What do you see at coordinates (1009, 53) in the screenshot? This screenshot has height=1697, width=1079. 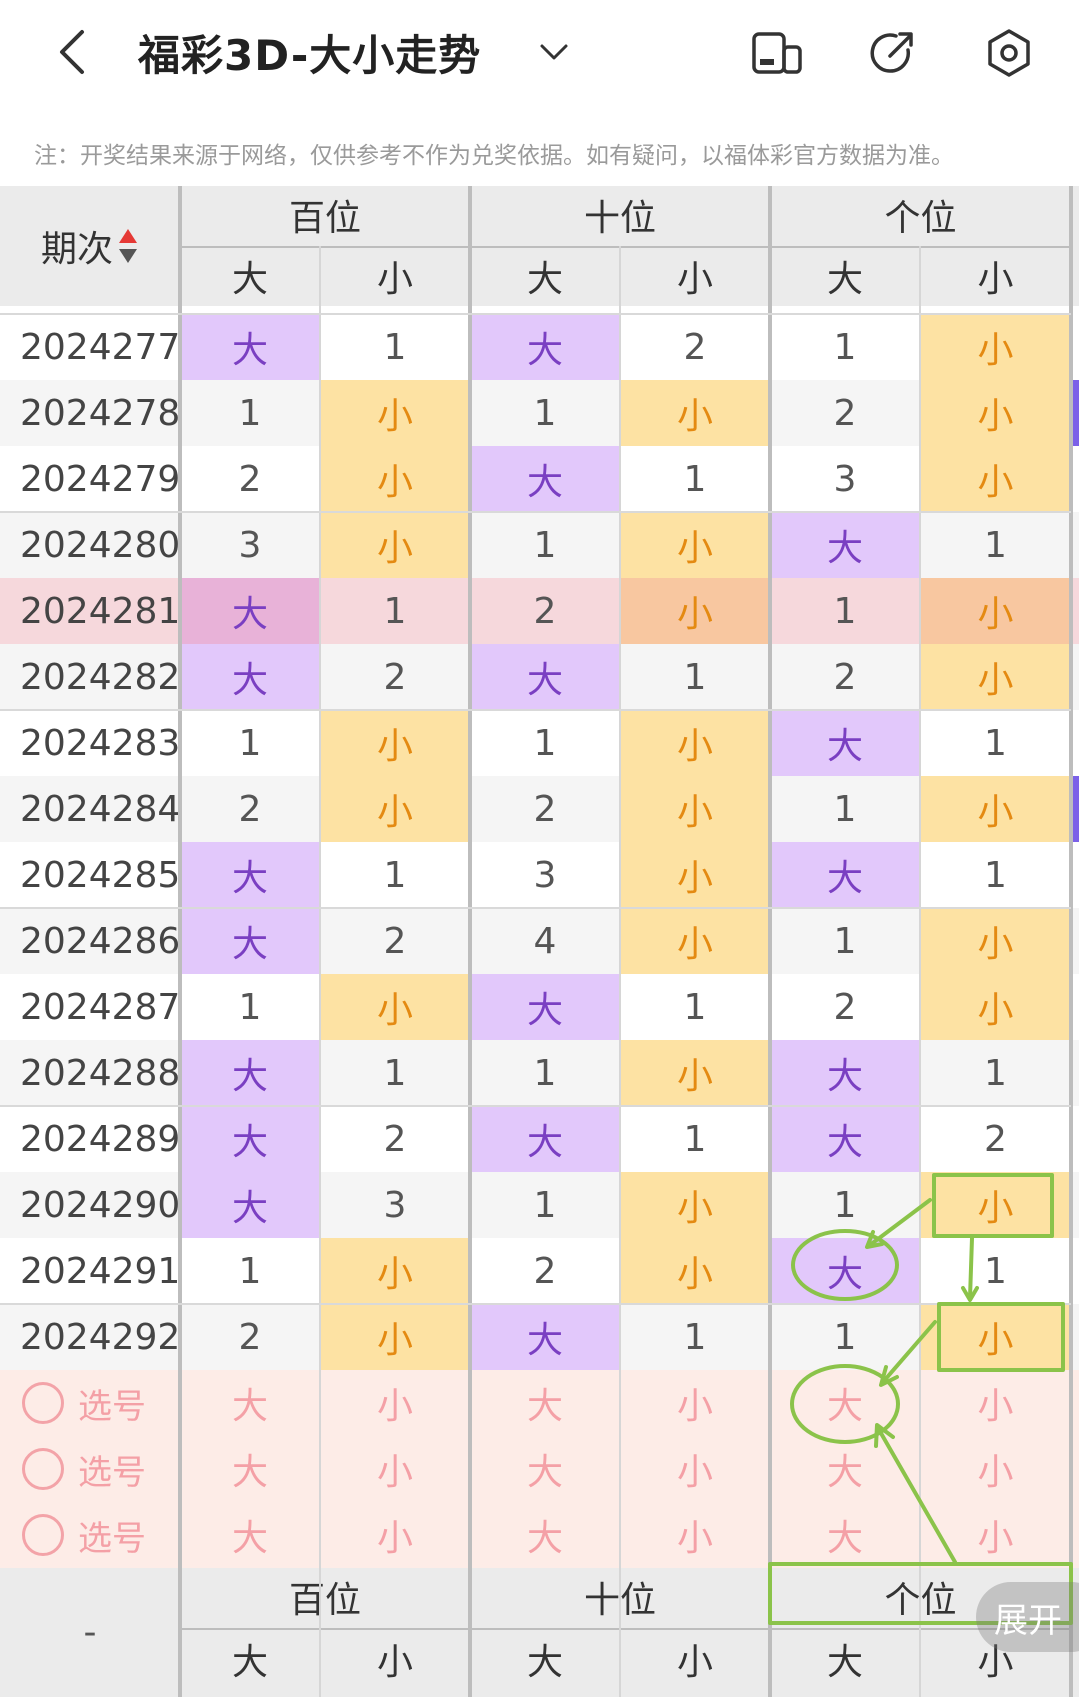 I see `settings-button` at bounding box center [1009, 53].